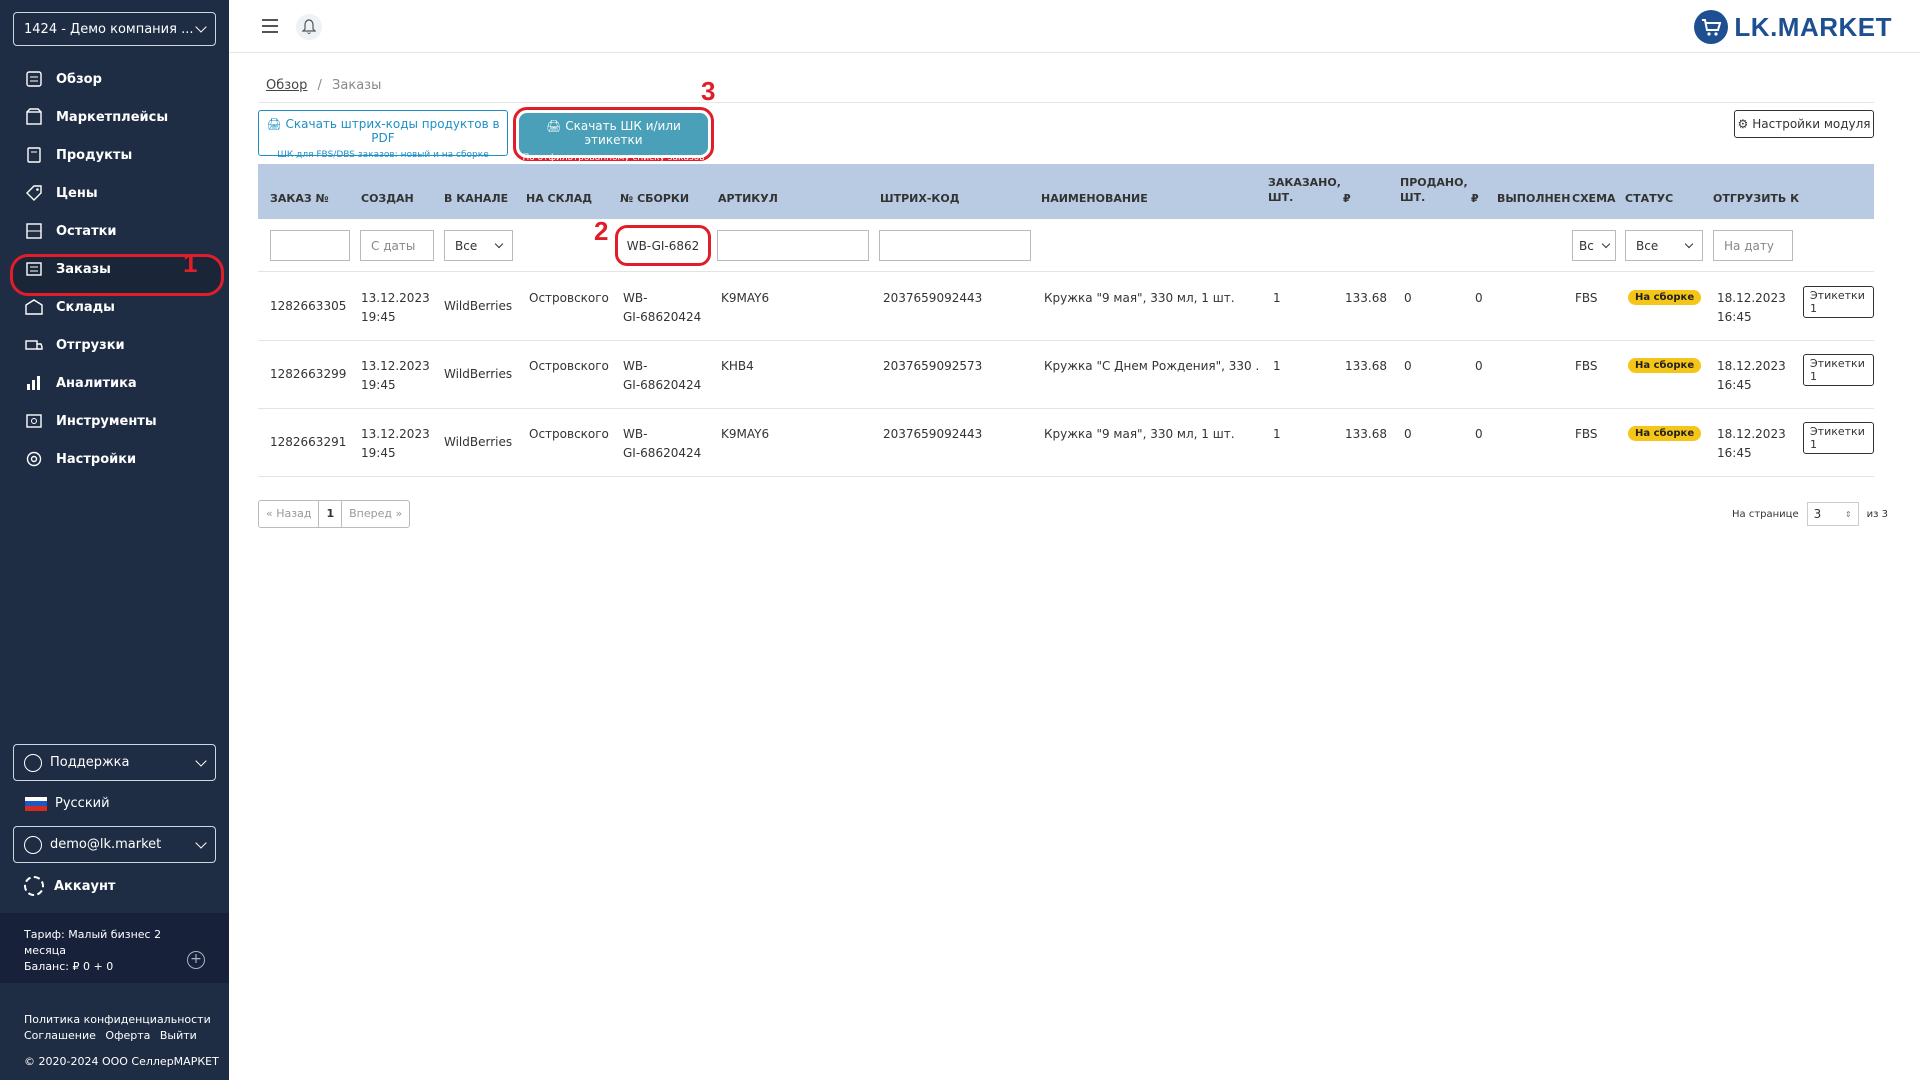 This screenshot has height=1080, width=1920. What do you see at coordinates (196, 960) in the screenshot?
I see `add-balance-icon: +` at bounding box center [196, 960].